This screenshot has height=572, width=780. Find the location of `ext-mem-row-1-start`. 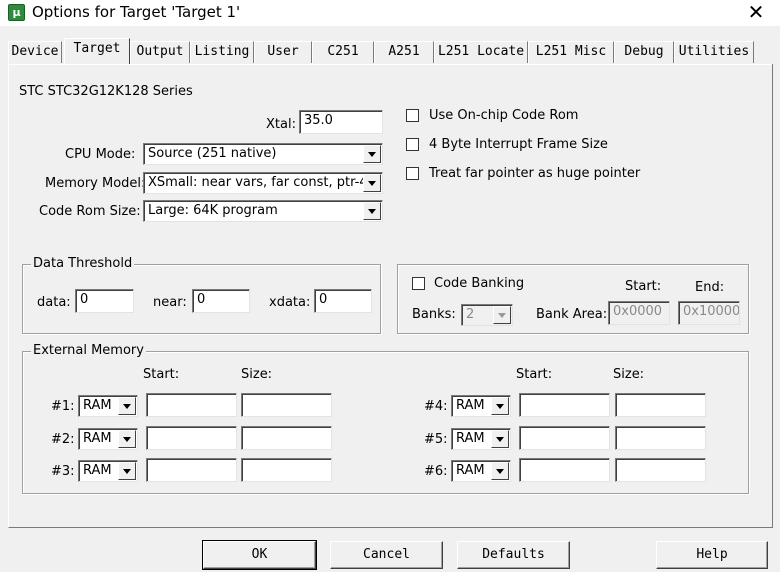

ext-mem-row-1-start is located at coordinates (191, 405).